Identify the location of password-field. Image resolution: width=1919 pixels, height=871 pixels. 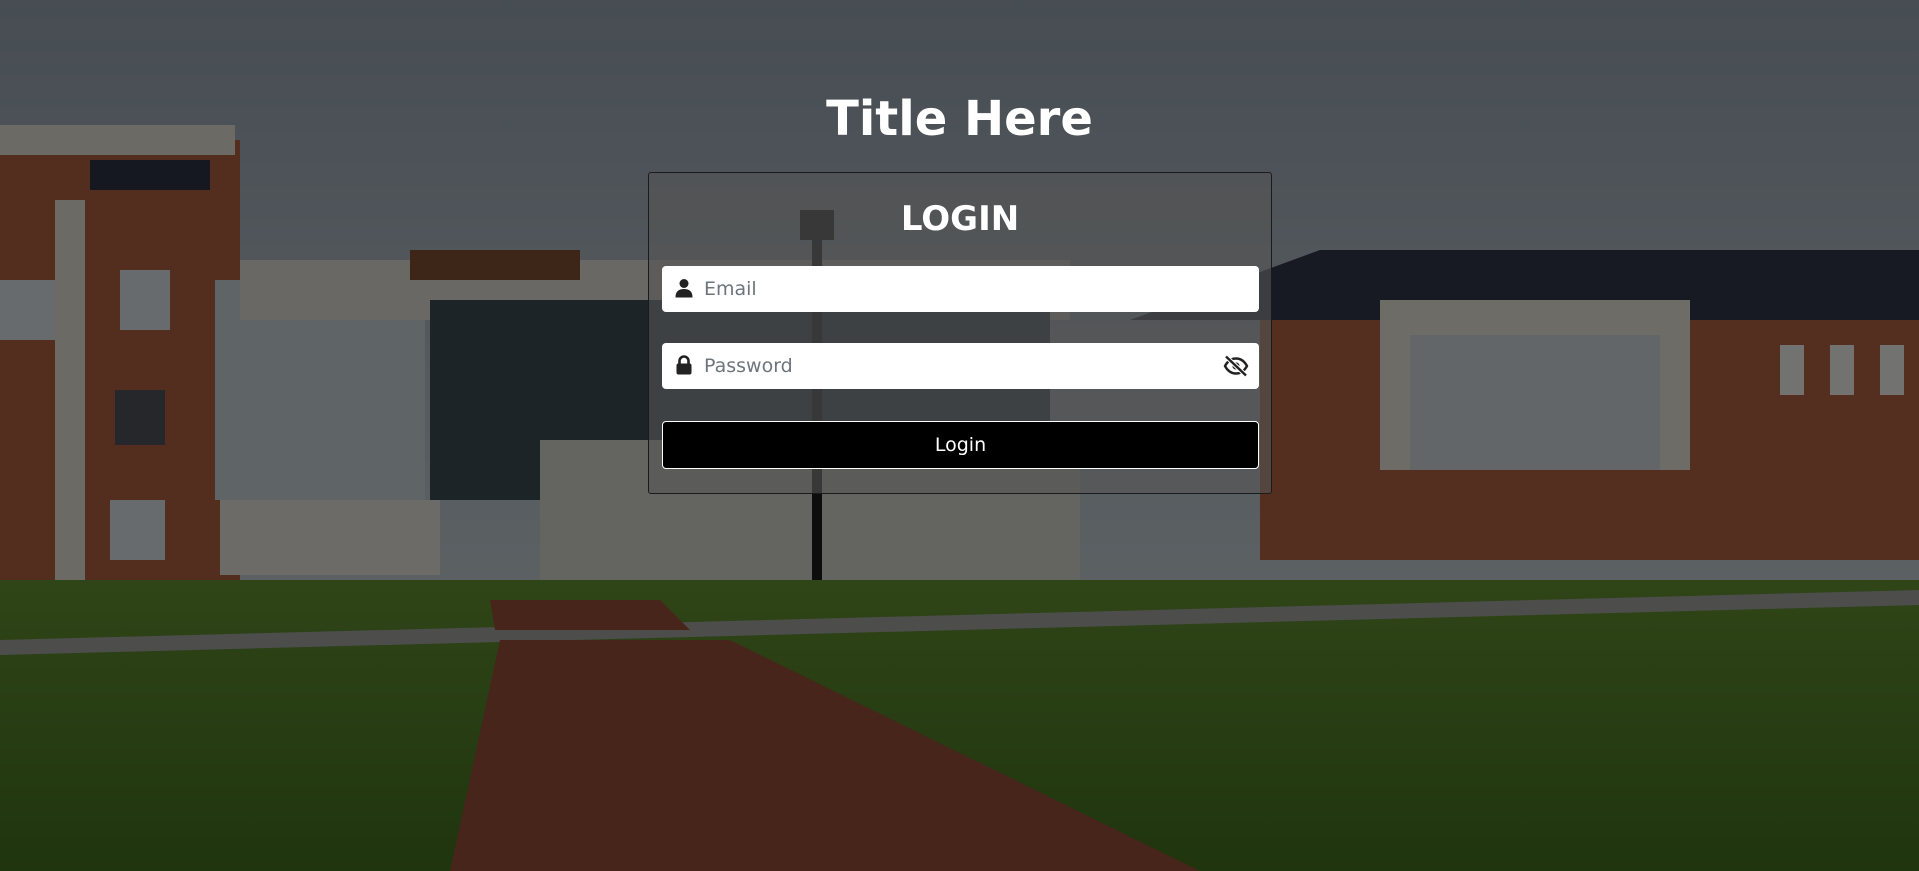
(960, 366).